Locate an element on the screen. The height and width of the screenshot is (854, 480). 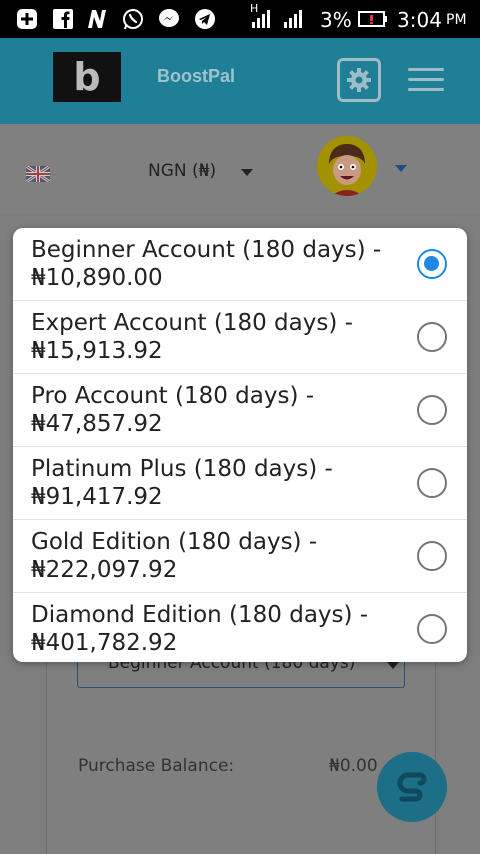
battery-low-icon is located at coordinates (372, 19).